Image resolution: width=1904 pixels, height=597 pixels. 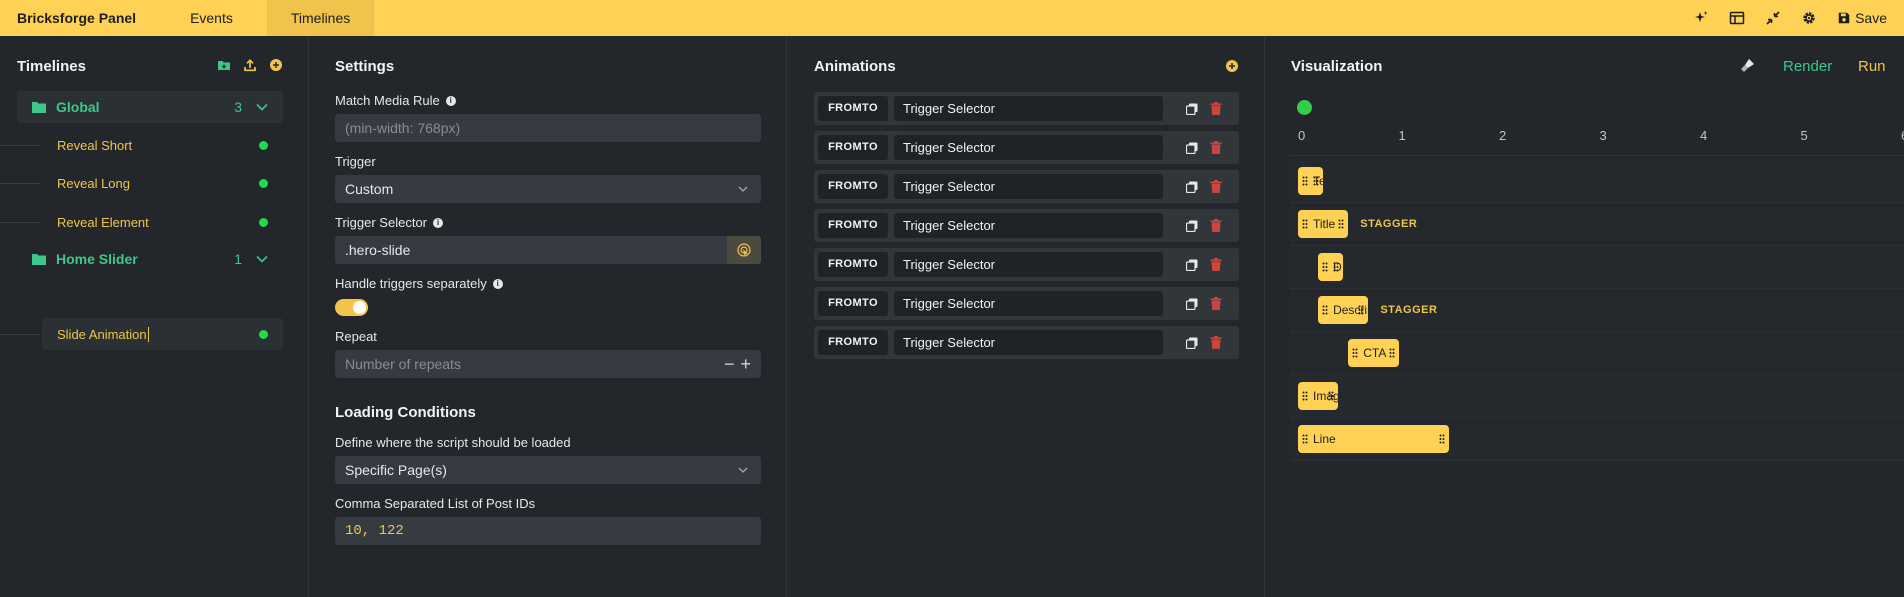 What do you see at coordinates (150, 259) in the screenshot?
I see `group-home-slider: Home Slider 1` at bounding box center [150, 259].